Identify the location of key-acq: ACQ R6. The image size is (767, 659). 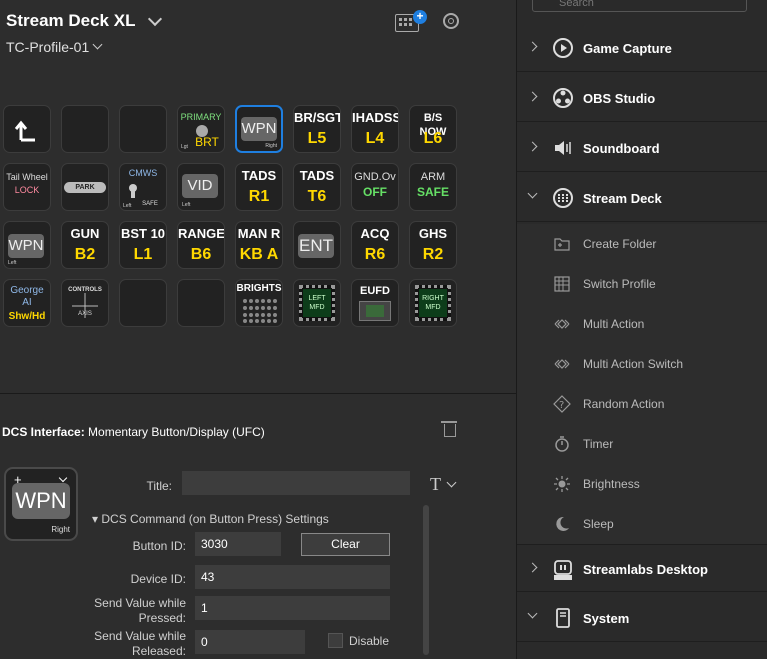
(375, 245).